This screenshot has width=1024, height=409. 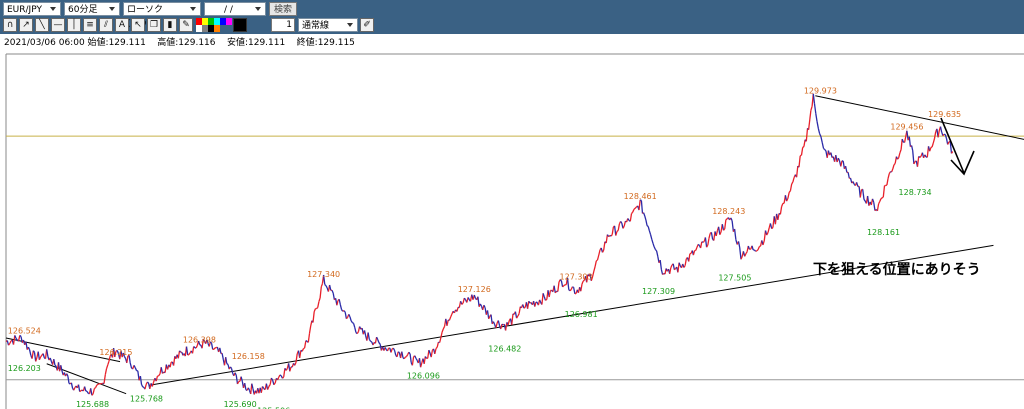 I want to click on symbol-select: EUR/JPY, so click(x=32, y=9).